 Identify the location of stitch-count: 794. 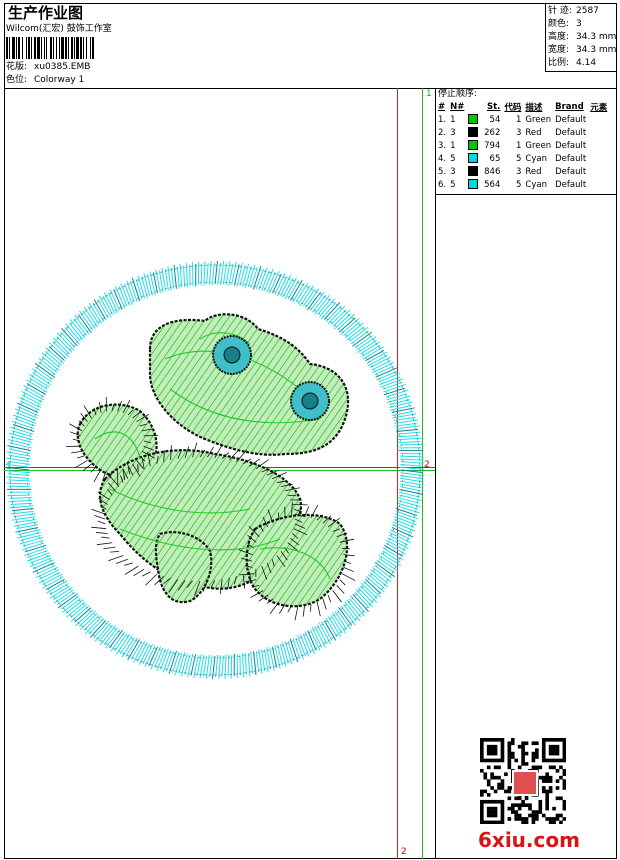
(492, 145).